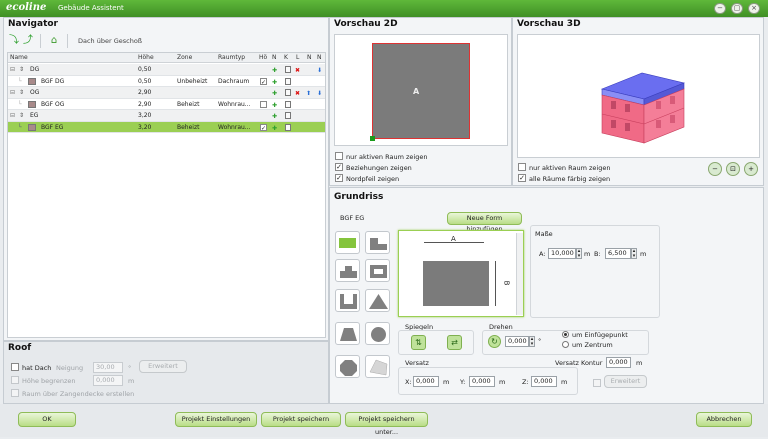 The height and width of the screenshot is (439, 768). What do you see at coordinates (544, 381) in the screenshot?
I see `z-input: 0,000` at bounding box center [544, 381].